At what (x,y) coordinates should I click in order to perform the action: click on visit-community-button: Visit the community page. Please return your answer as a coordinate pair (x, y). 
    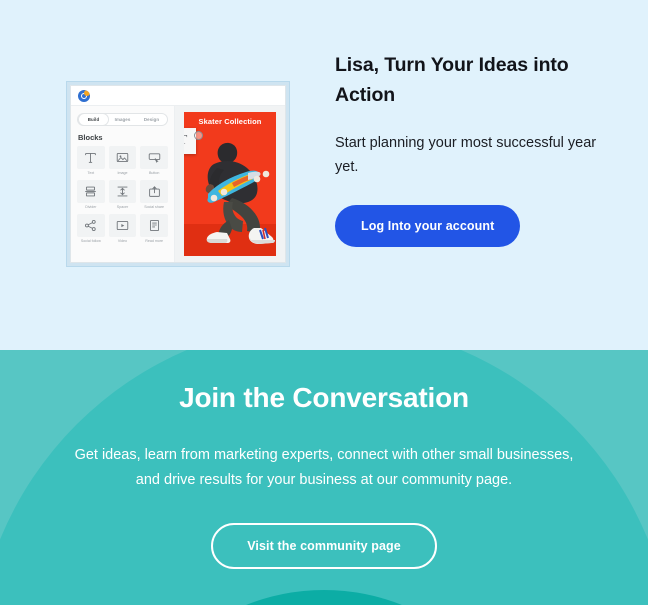
    Looking at the image, I should click on (324, 546).